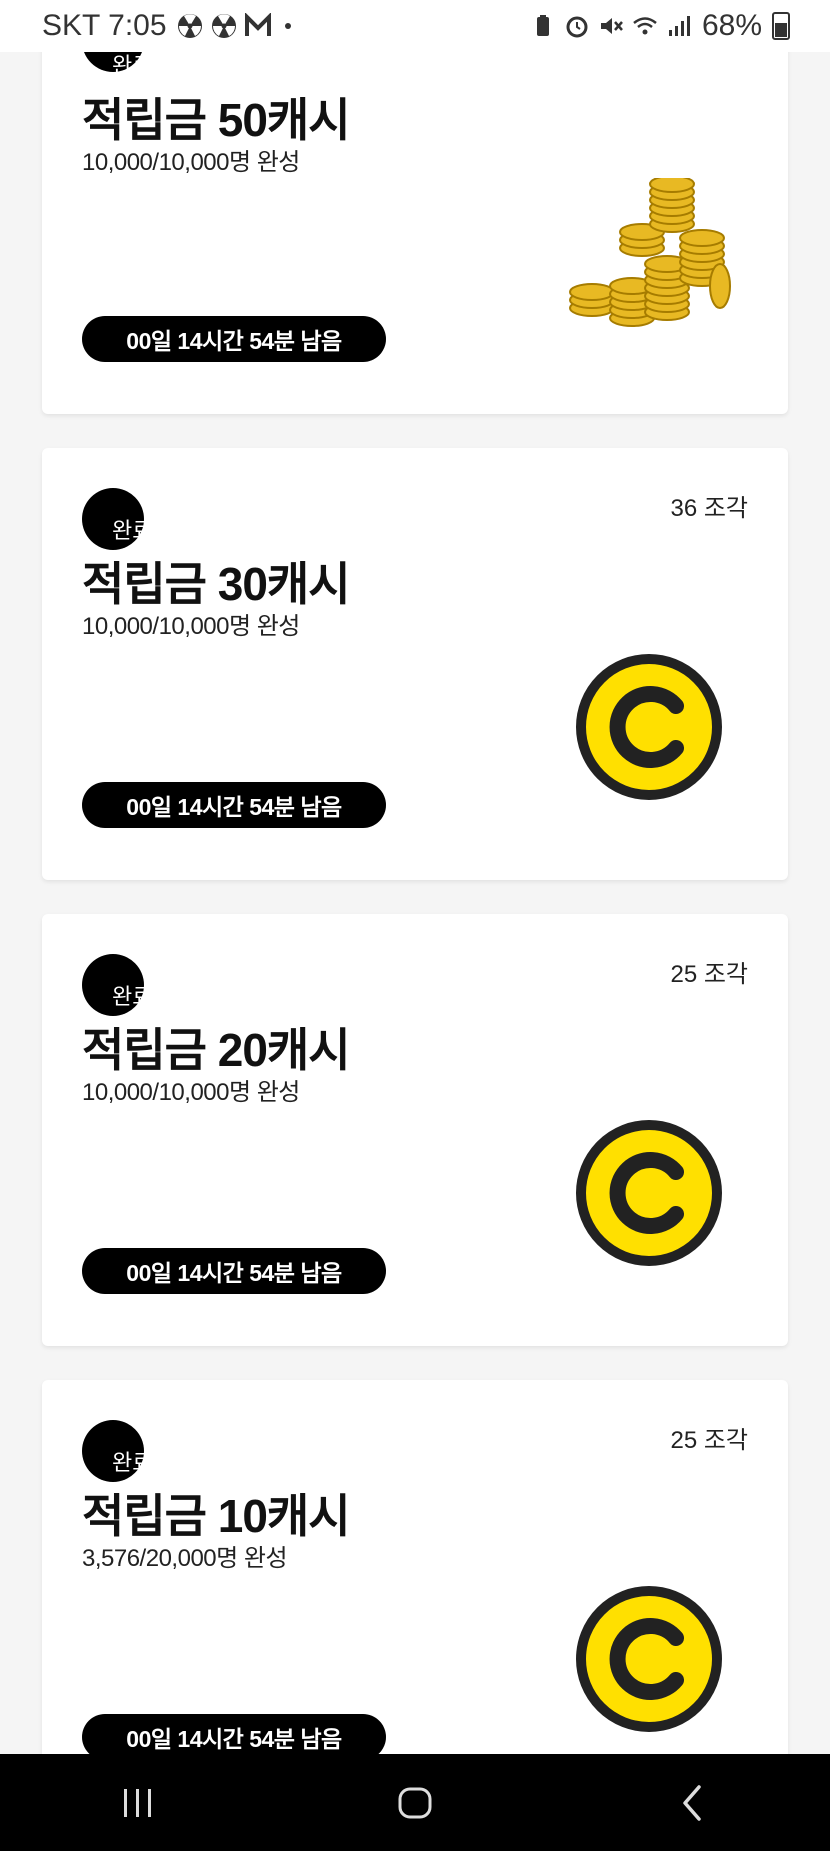 Image resolution: width=830 pixels, height=1851 pixels. What do you see at coordinates (216, 584) in the screenshot?
I see `reward-title: 적립금 30캐시` at bounding box center [216, 584].